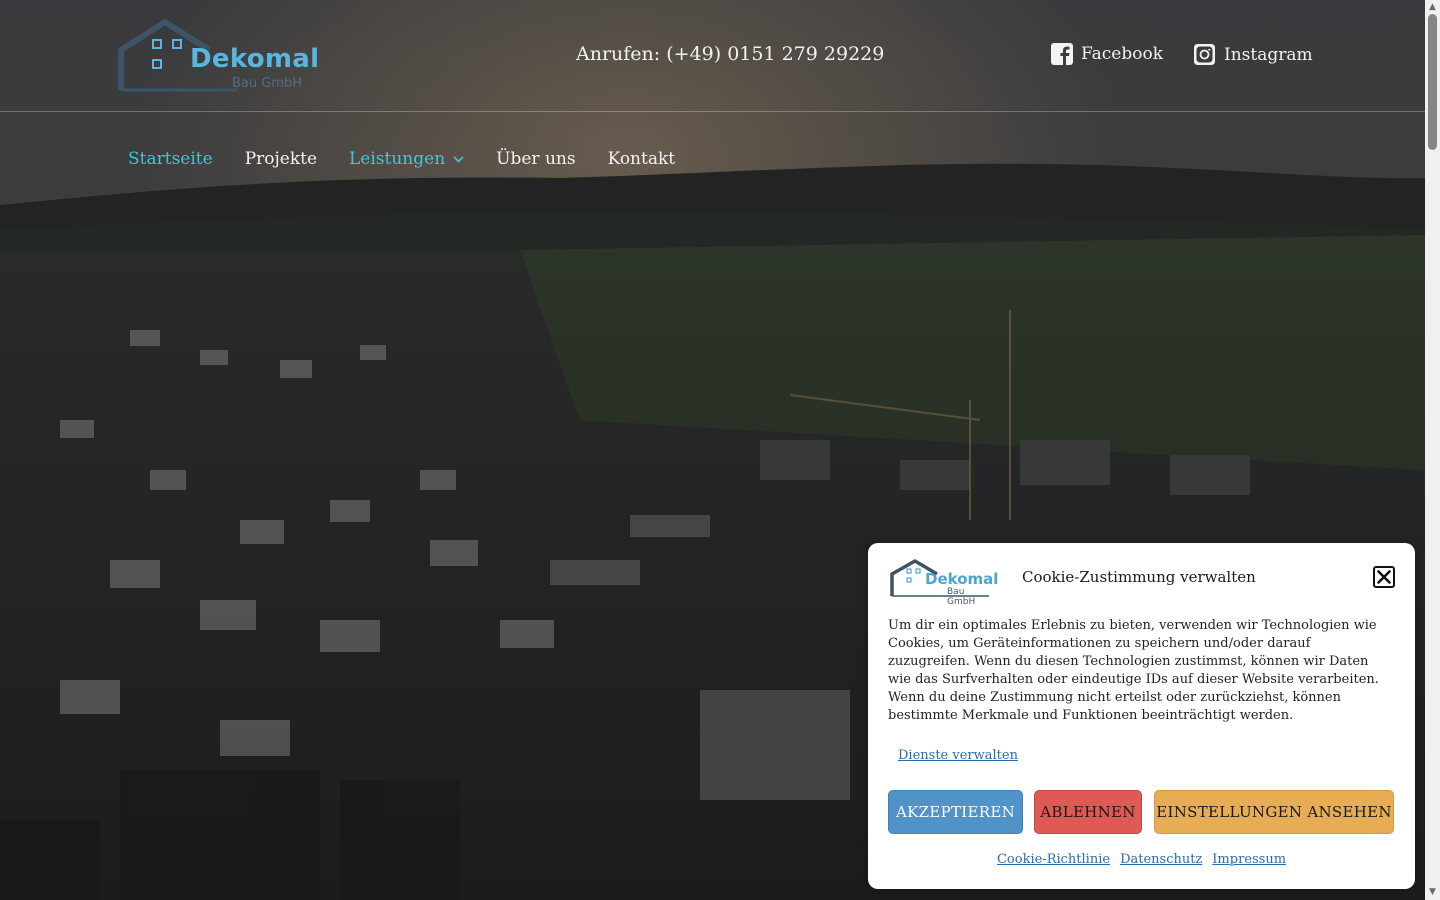  I want to click on accept-button: AKZEPTIEREN, so click(955, 812).